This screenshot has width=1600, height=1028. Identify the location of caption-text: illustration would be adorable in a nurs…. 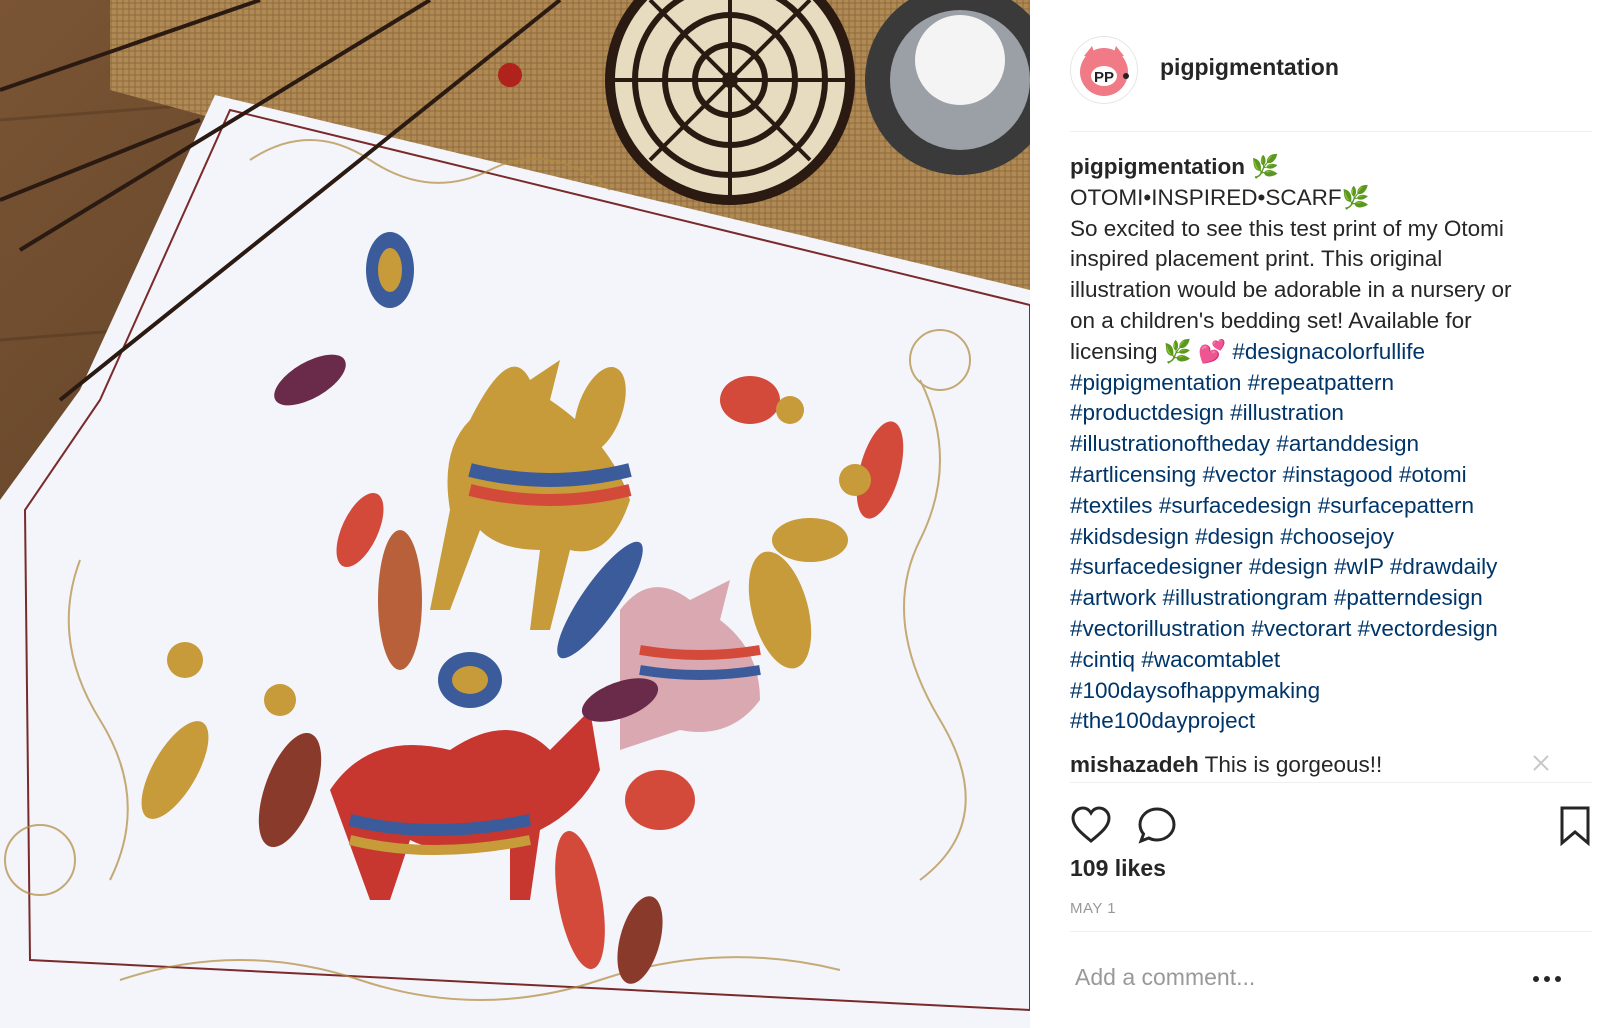
(1291, 290).